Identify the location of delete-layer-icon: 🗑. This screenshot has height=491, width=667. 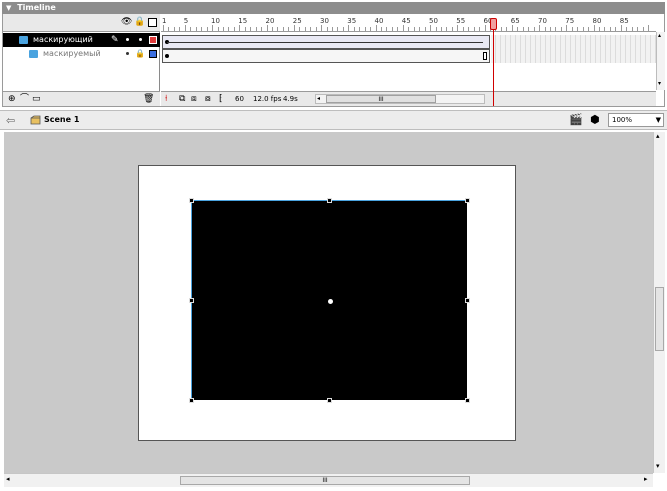
(148, 99).